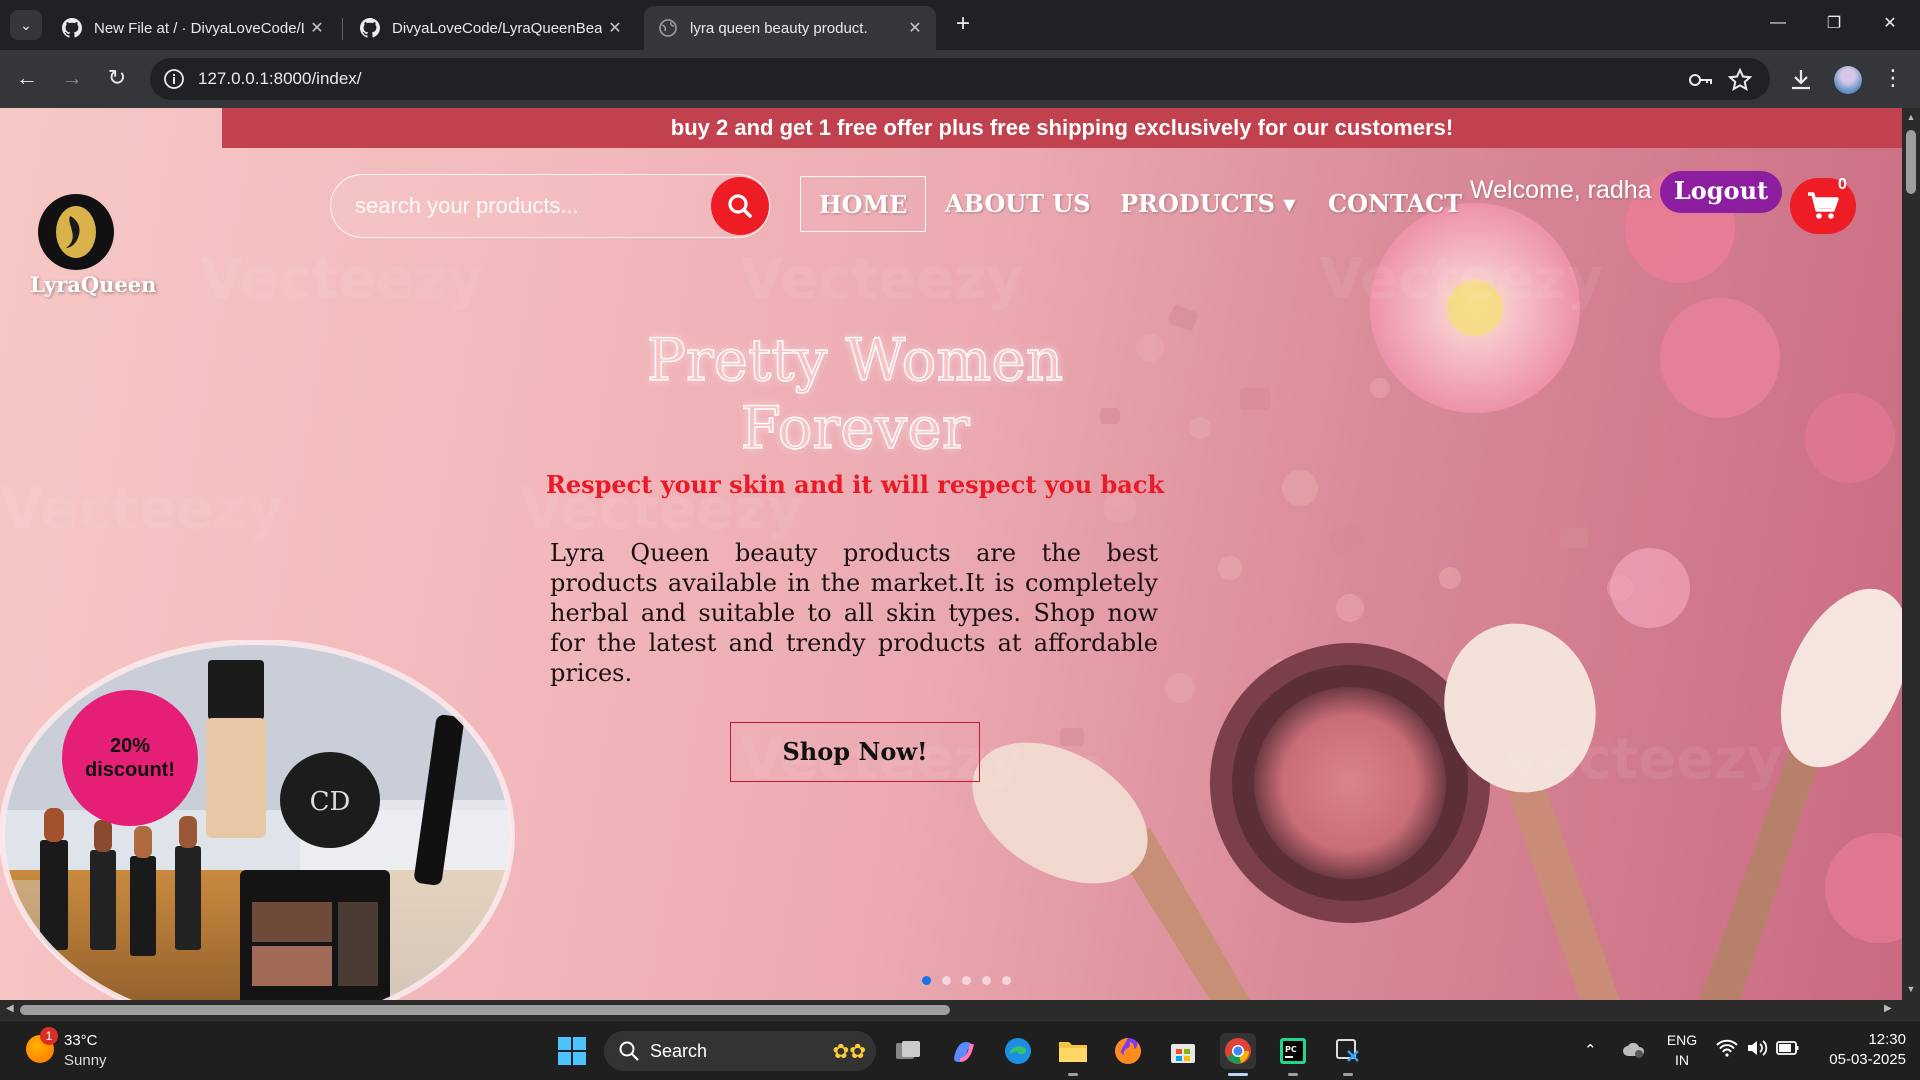 The height and width of the screenshot is (1080, 1920). What do you see at coordinates (1682, 1060) in the screenshot?
I see `language-region: IN` at bounding box center [1682, 1060].